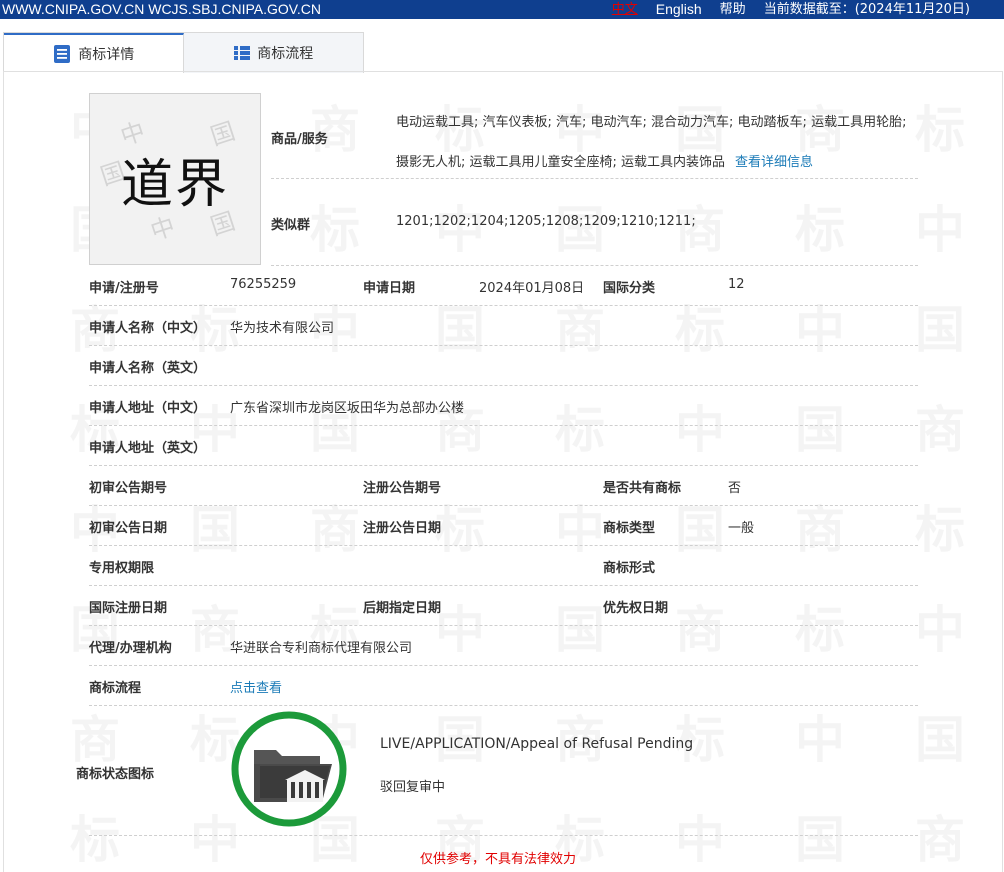 The image size is (1004, 872). Describe the element at coordinates (389, 288) in the screenshot. I see `app-date-label: 申请日期` at that location.